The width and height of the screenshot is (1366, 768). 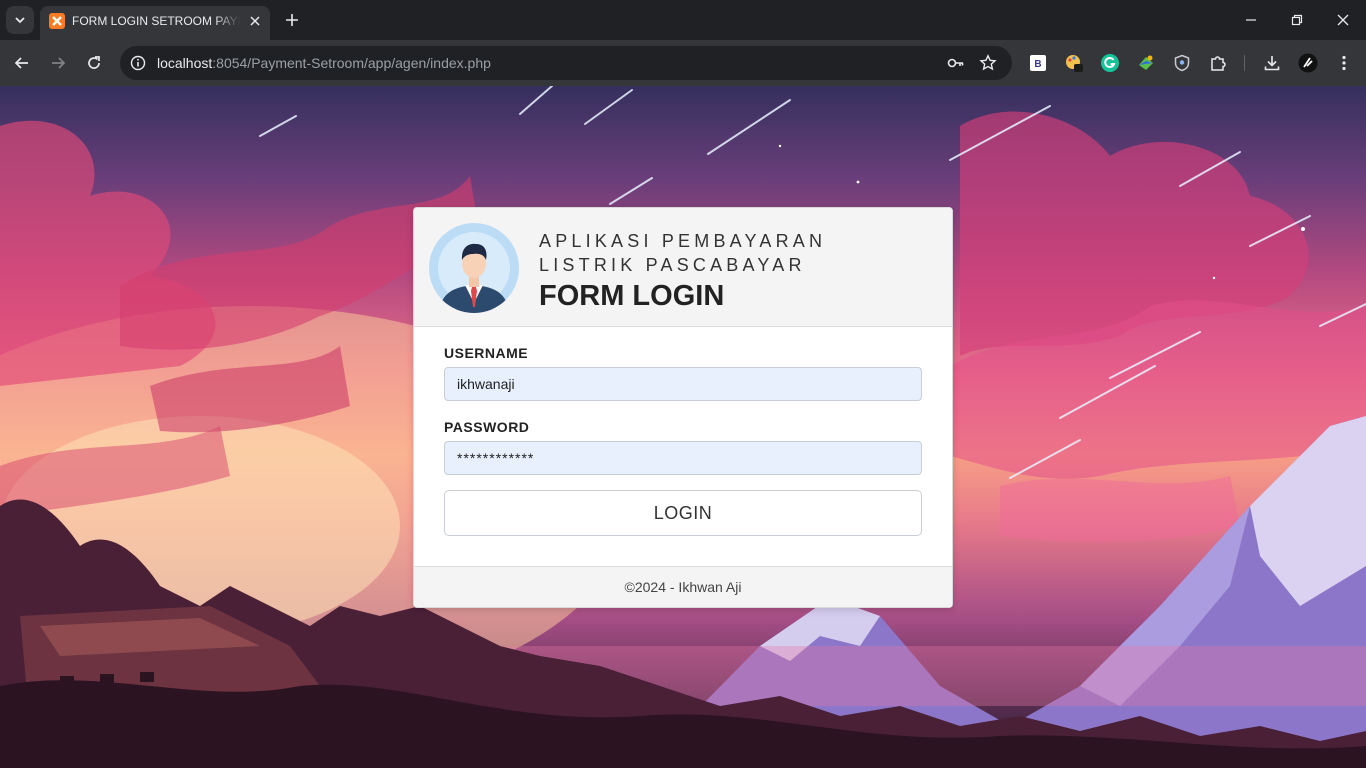 I want to click on back-icon, so click(x=22, y=63).